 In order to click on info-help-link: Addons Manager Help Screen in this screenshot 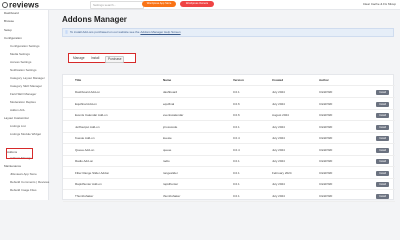, I will do `click(160, 32)`.